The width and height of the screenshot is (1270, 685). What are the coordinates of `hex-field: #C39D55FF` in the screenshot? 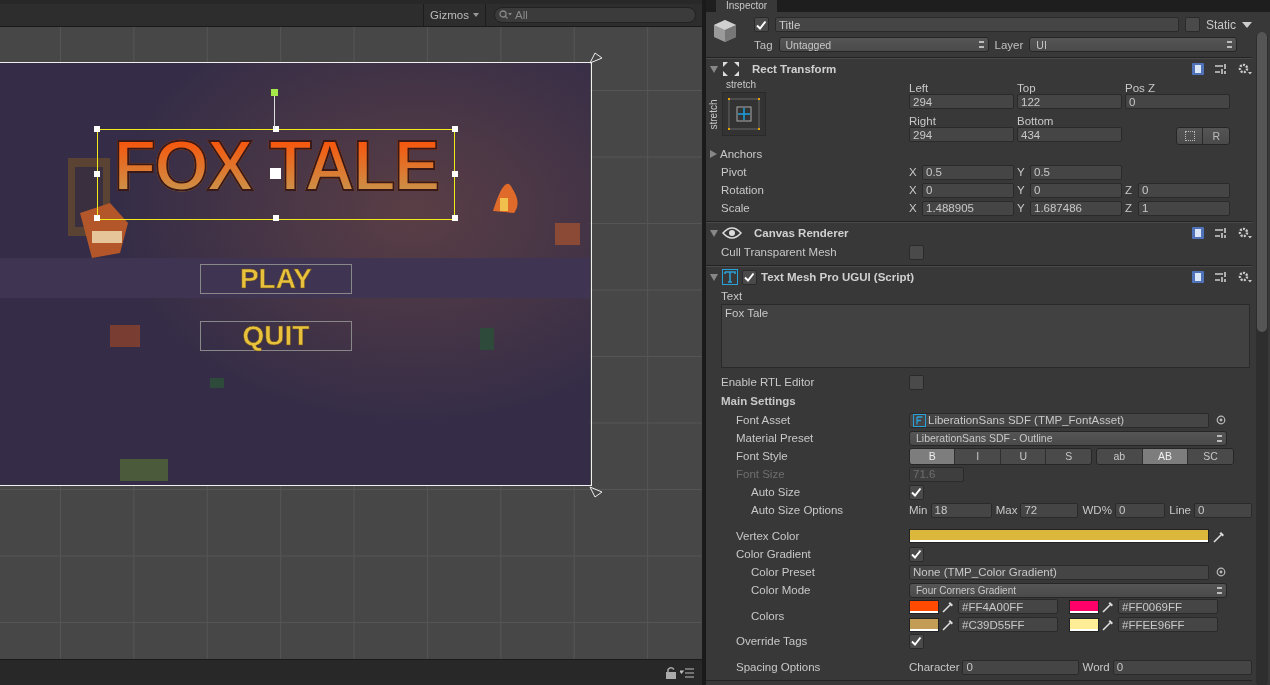 It's located at (1008, 624).